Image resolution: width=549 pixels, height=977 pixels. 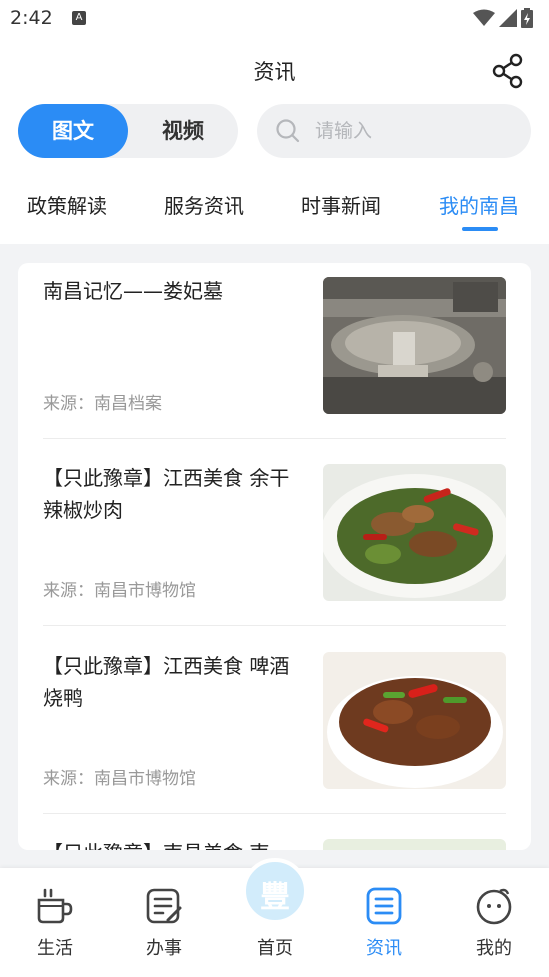 I want to click on status-icons, so click(x=503, y=18).